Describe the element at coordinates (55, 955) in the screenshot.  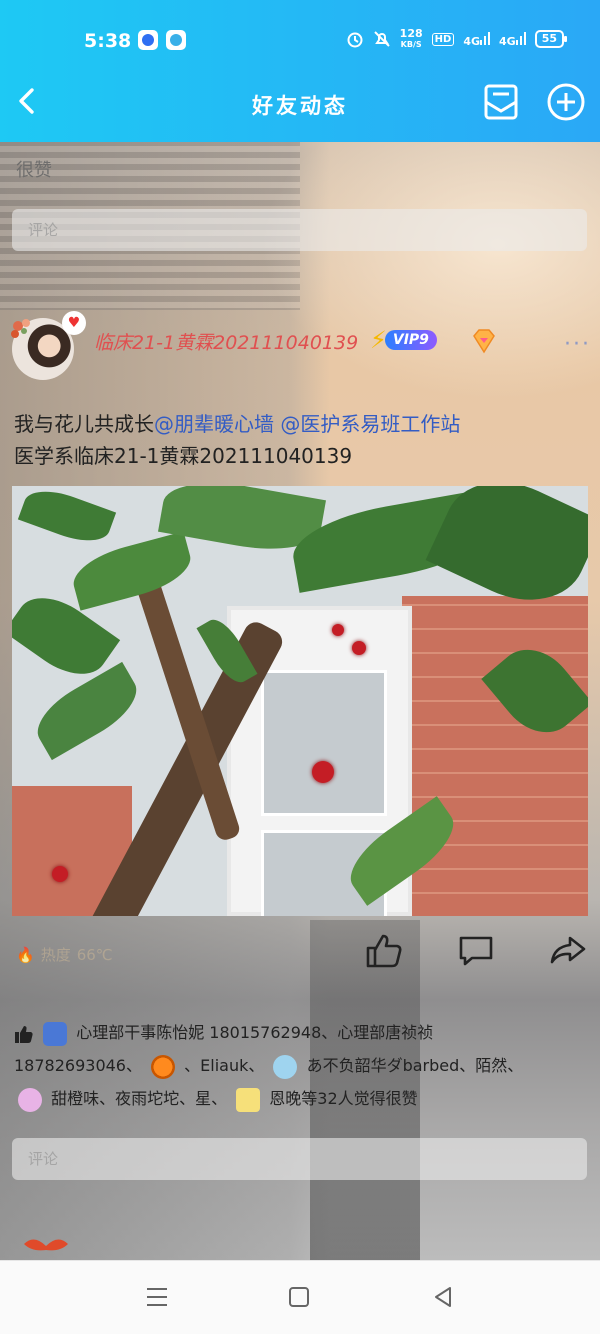
I see `hot-label: 热度` at that location.